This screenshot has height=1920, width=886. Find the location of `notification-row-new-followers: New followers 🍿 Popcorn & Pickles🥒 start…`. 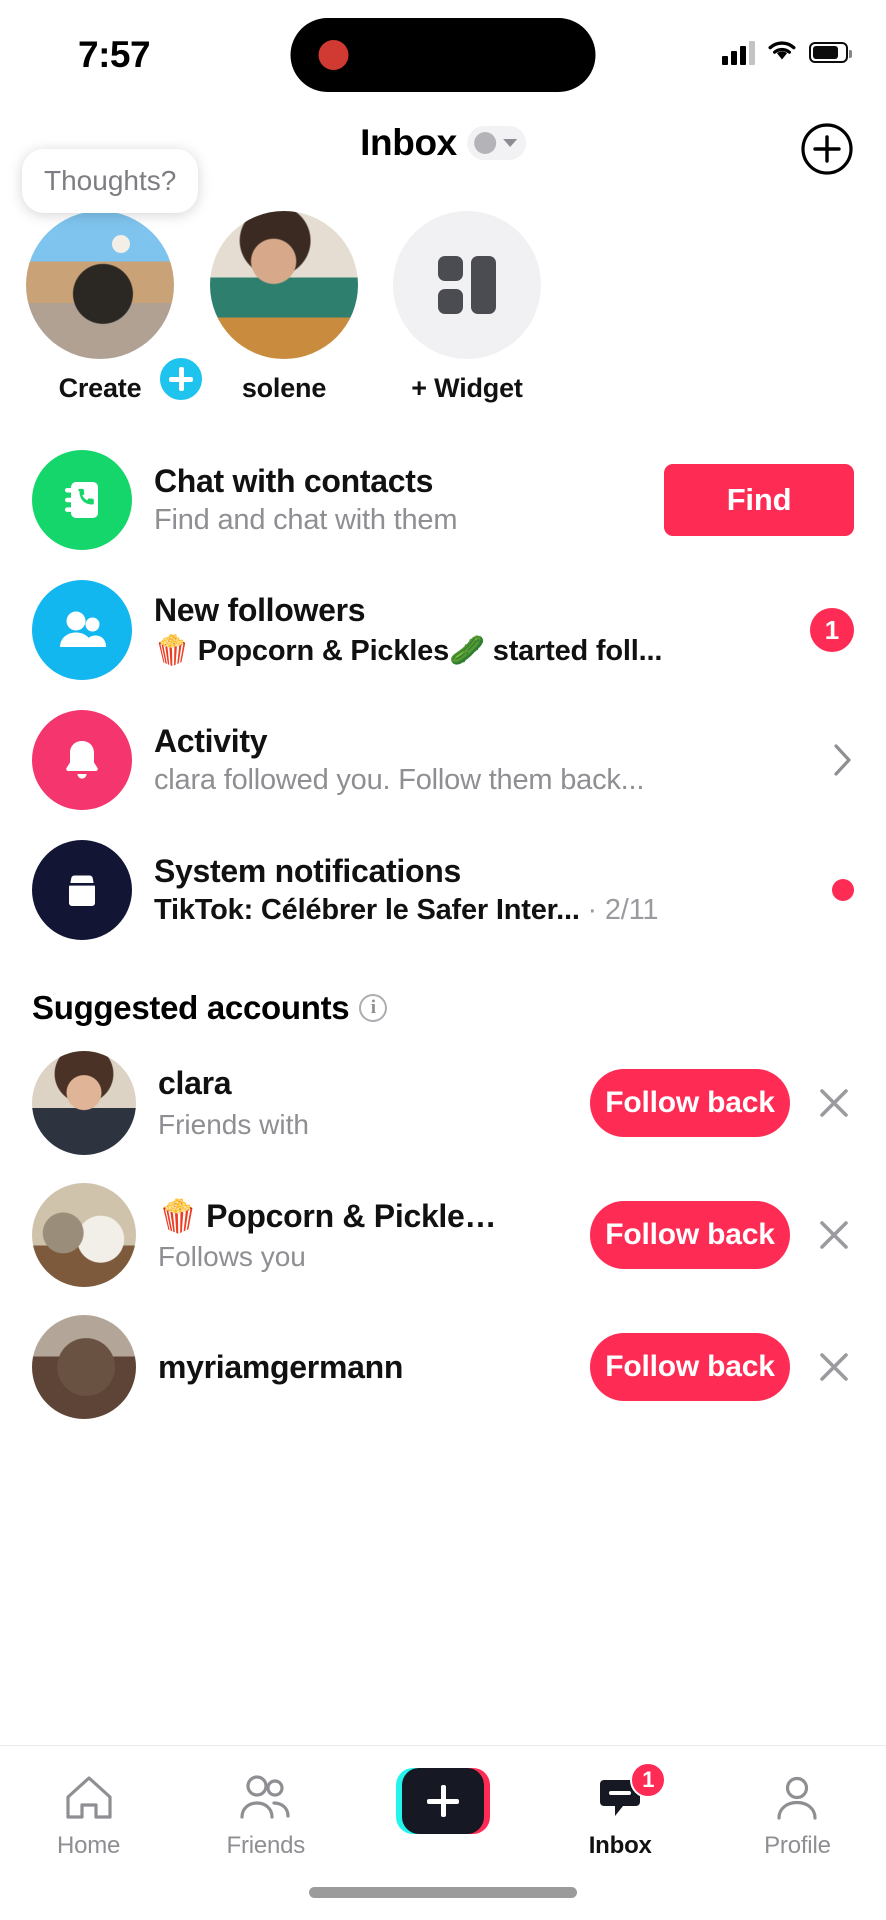

notification-row-new-followers: New followers 🍿 Popcorn & Pickles🥒 start… is located at coordinates (443, 630).